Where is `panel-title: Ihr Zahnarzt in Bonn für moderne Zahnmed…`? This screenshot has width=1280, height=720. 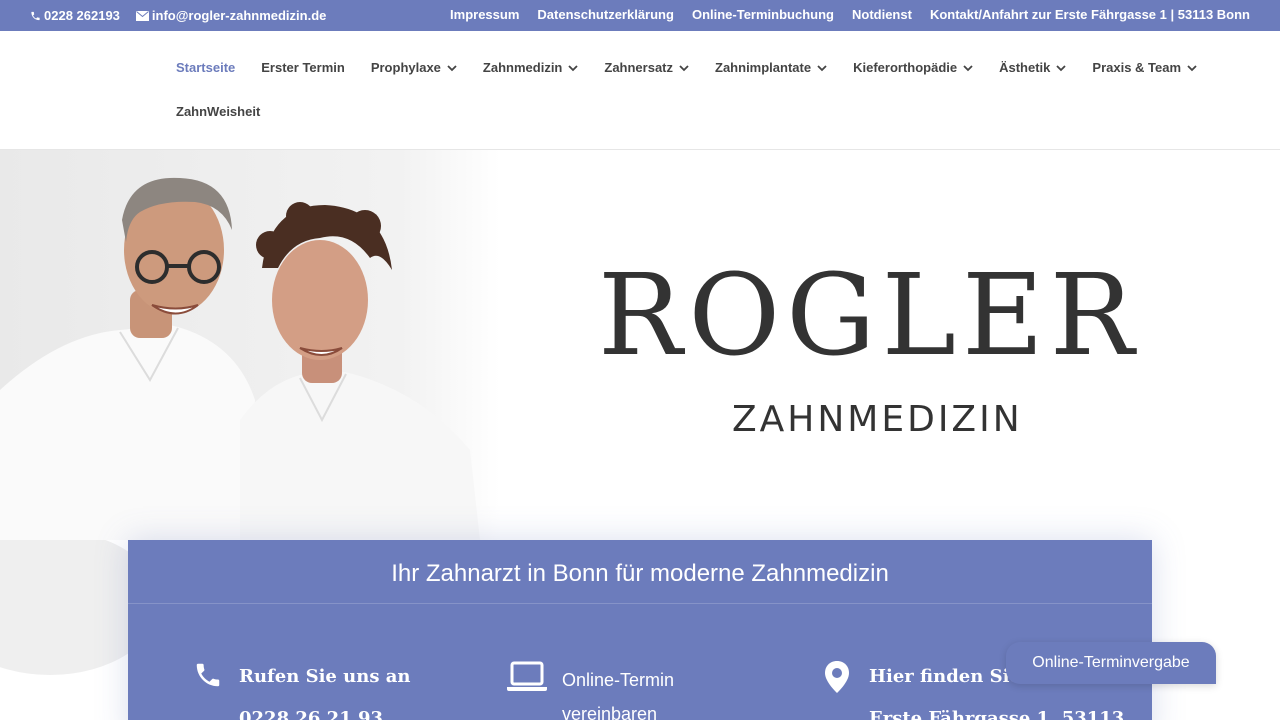 panel-title: Ihr Zahnarzt in Bonn für moderne Zahnmed… is located at coordinates (640, 573).